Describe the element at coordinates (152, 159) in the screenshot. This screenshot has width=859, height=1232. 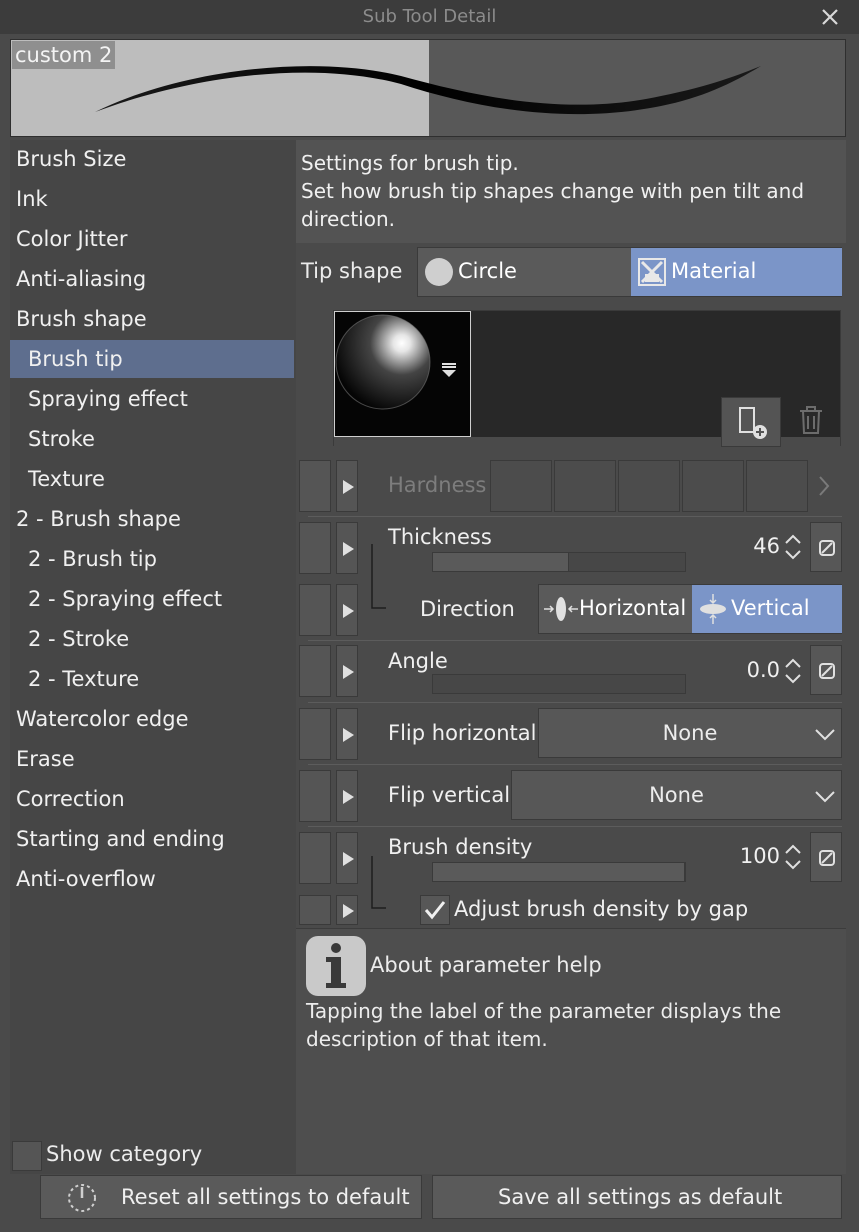
I see `category-brush-size: Brush Size` at that location.